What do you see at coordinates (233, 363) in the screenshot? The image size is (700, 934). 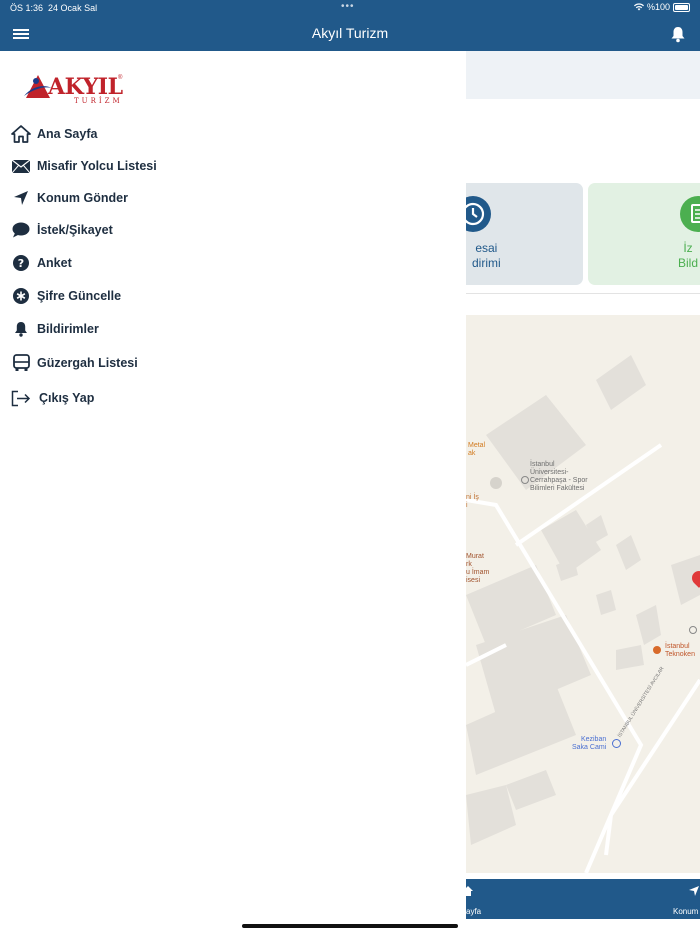 I see `menu-item-guzergah-listesi: Güzergah Listesi` at bounding box center [233, 363].